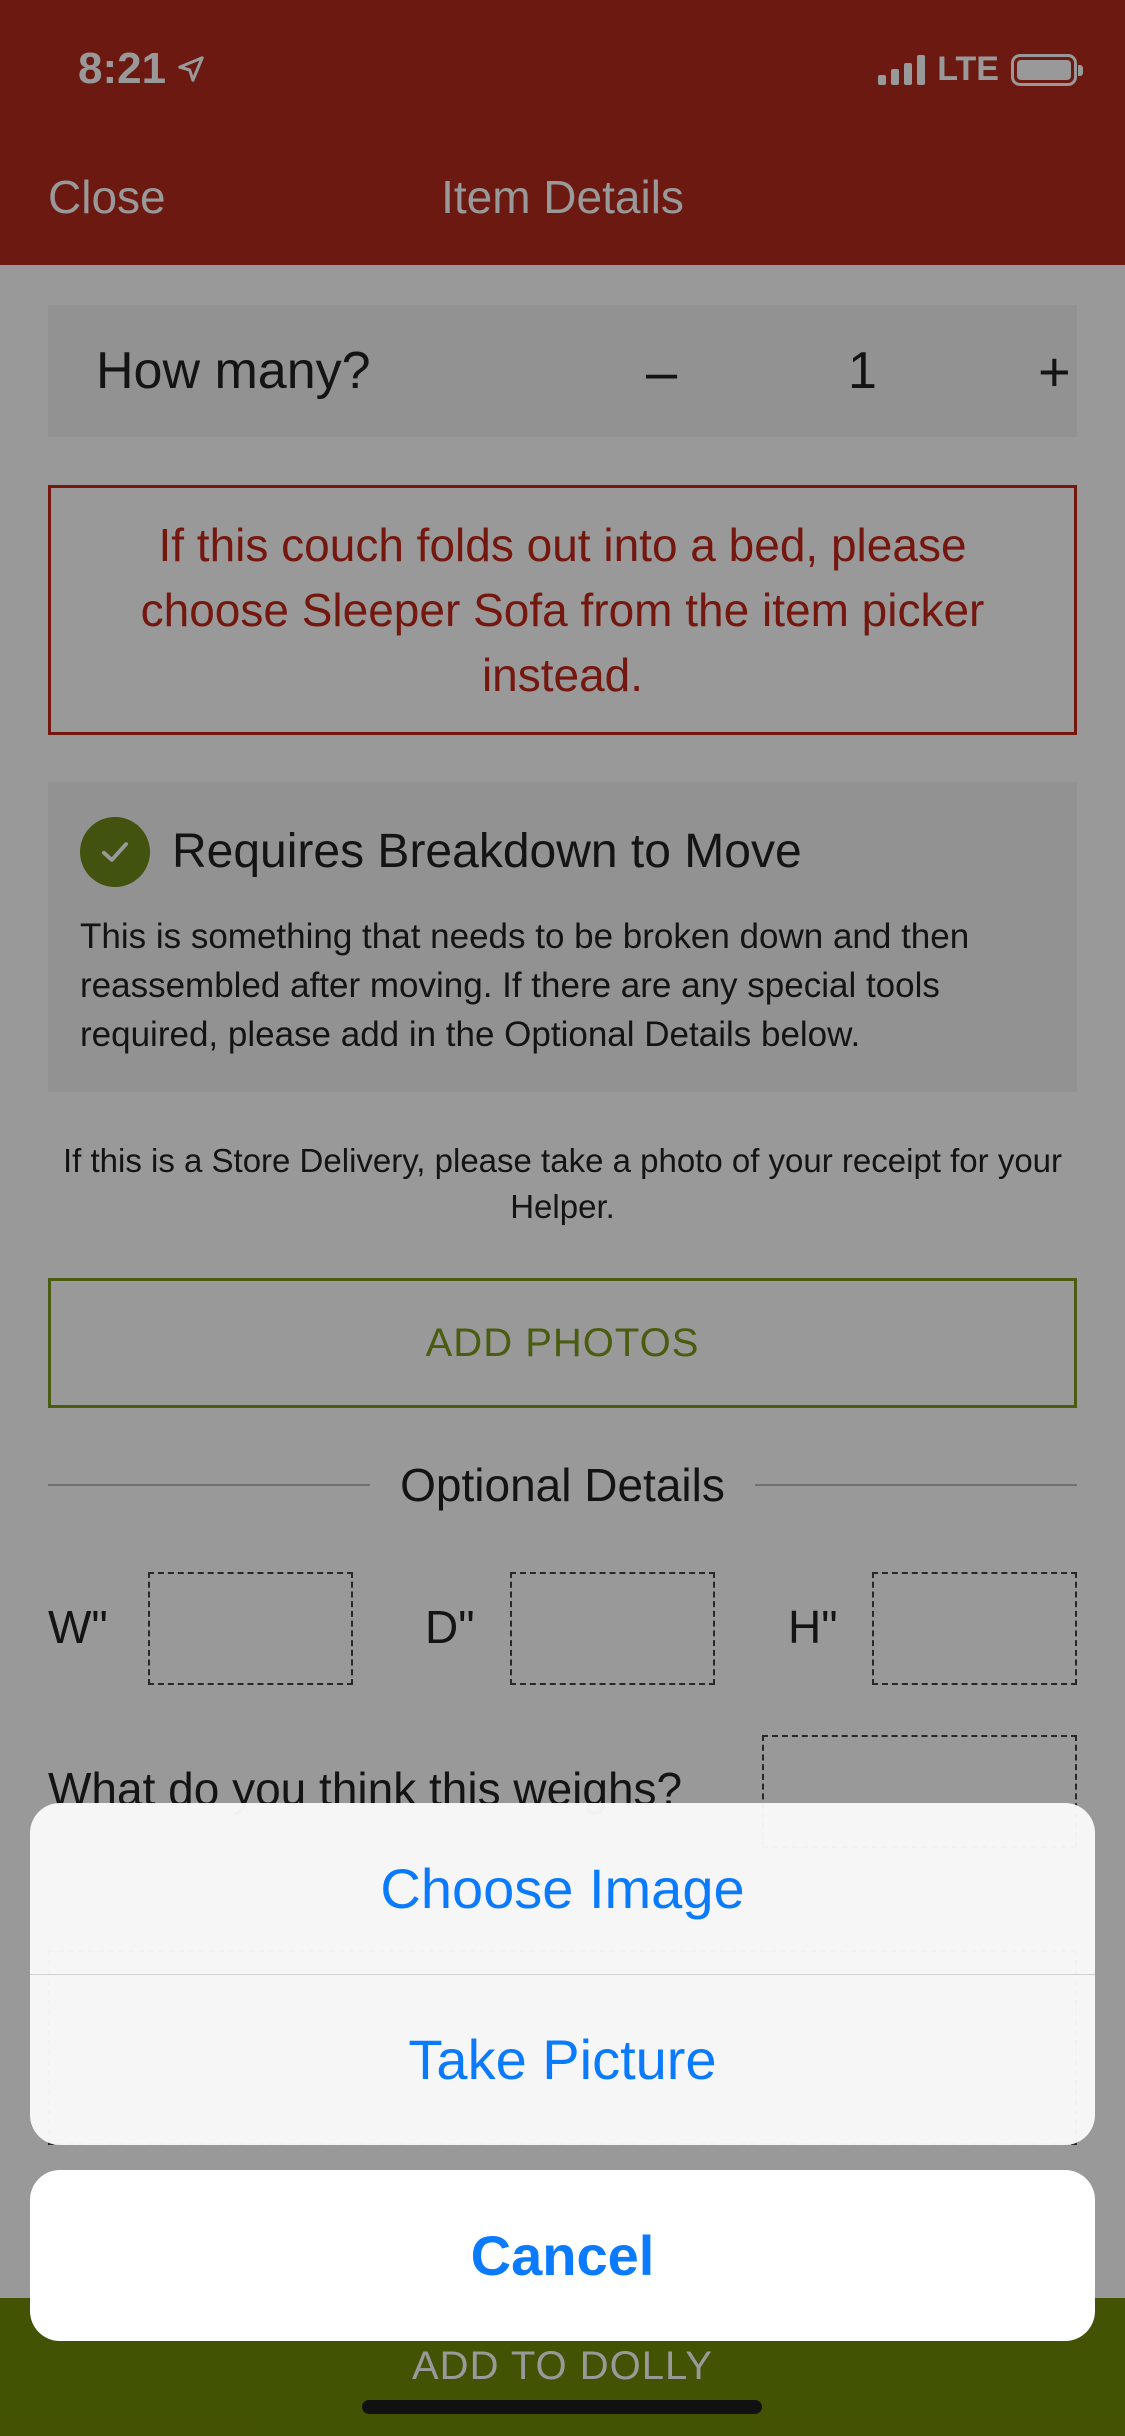  What do you see at coordinates (562, 2059) in the screenshot?
I see `take-picture-button: Take Picture` at bounding box center [562, 2059].